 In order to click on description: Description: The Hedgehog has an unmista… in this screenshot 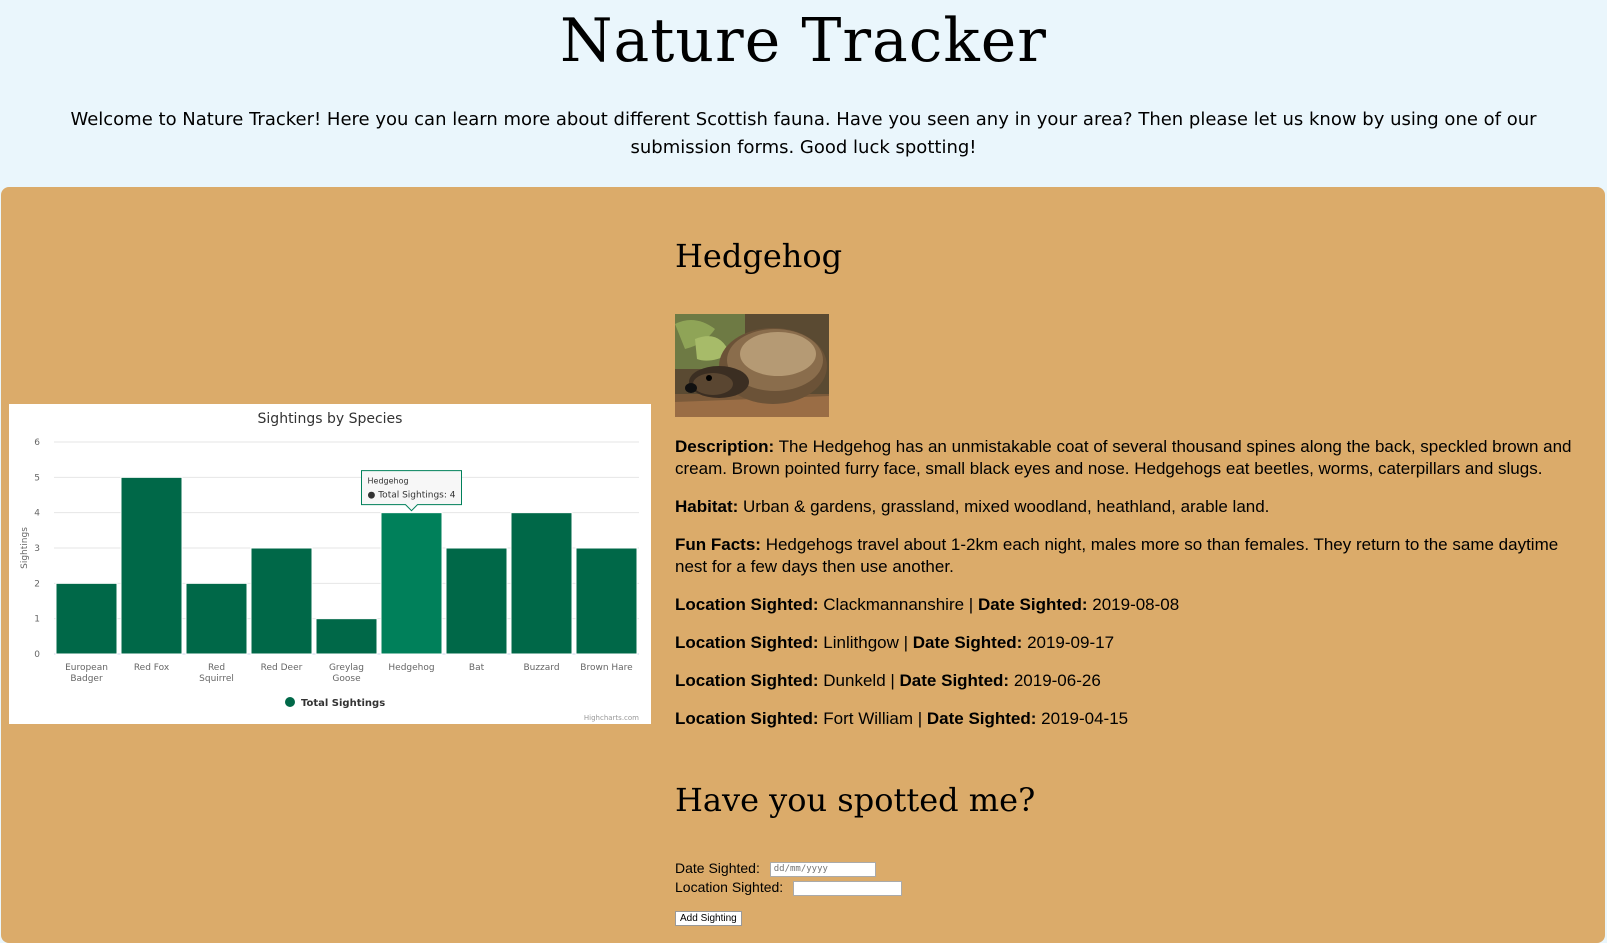, I will do `click(1135, 458)`.